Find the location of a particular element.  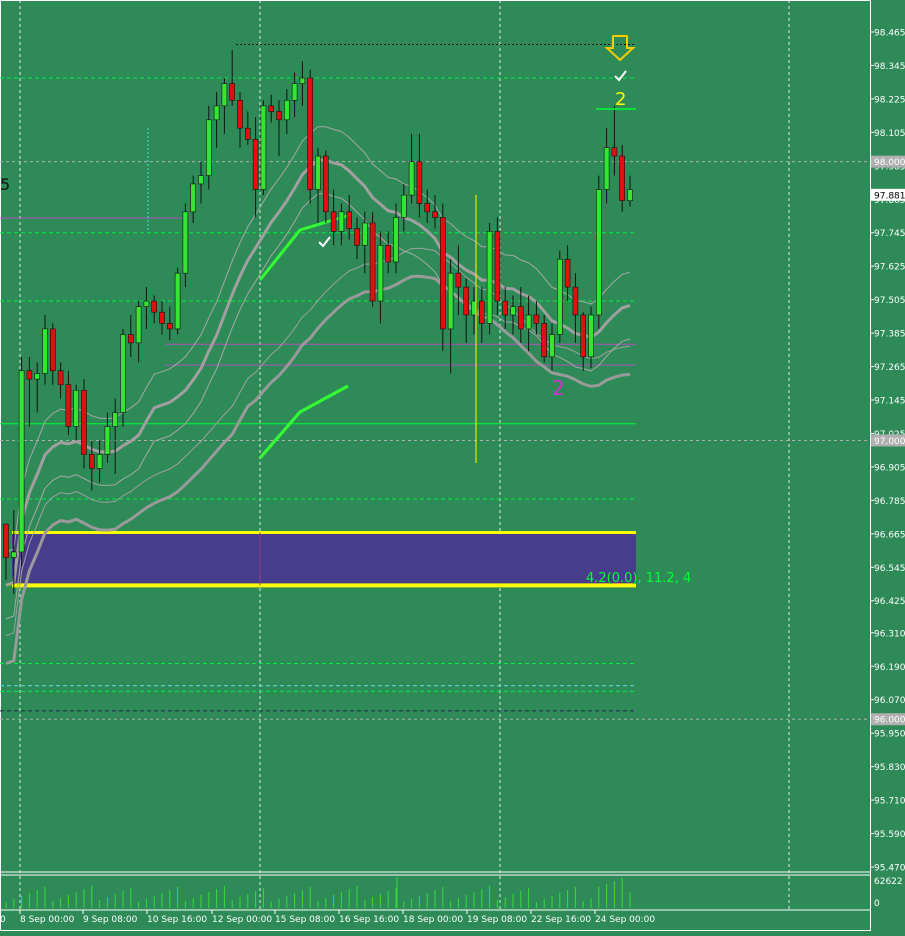

down-arrow-icon is located at coordinates (620, 48).